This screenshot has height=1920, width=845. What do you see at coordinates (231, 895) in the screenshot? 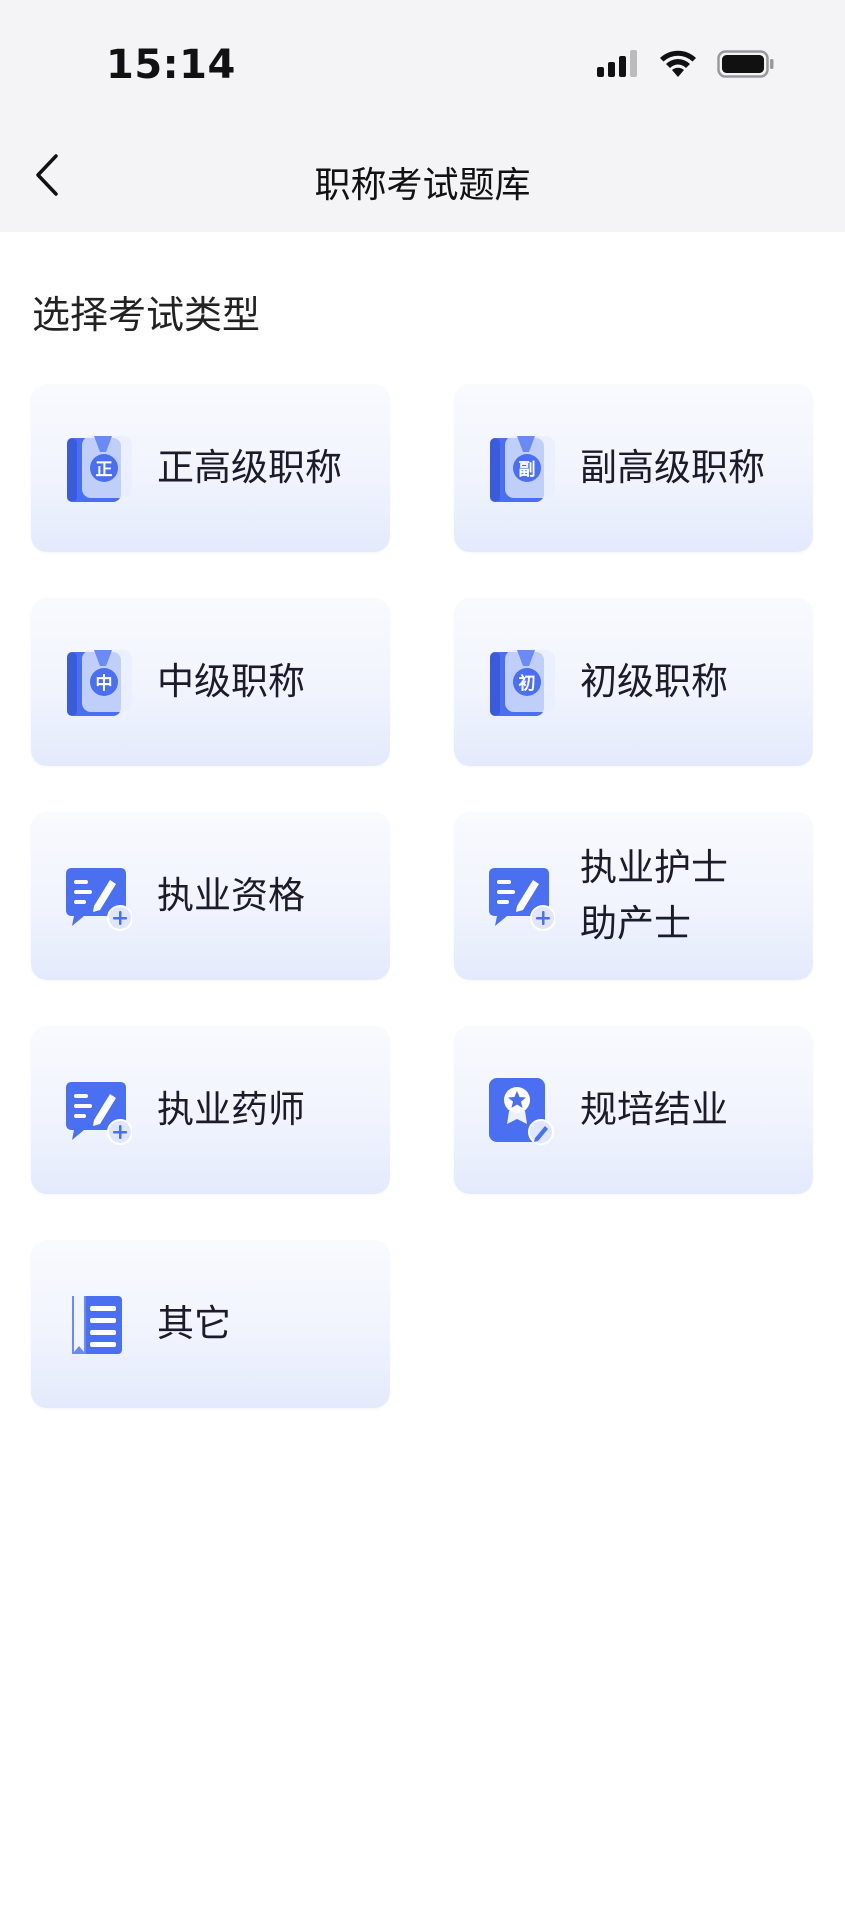
I see `category-label: 执业资格` at bounding box center [231, 895].